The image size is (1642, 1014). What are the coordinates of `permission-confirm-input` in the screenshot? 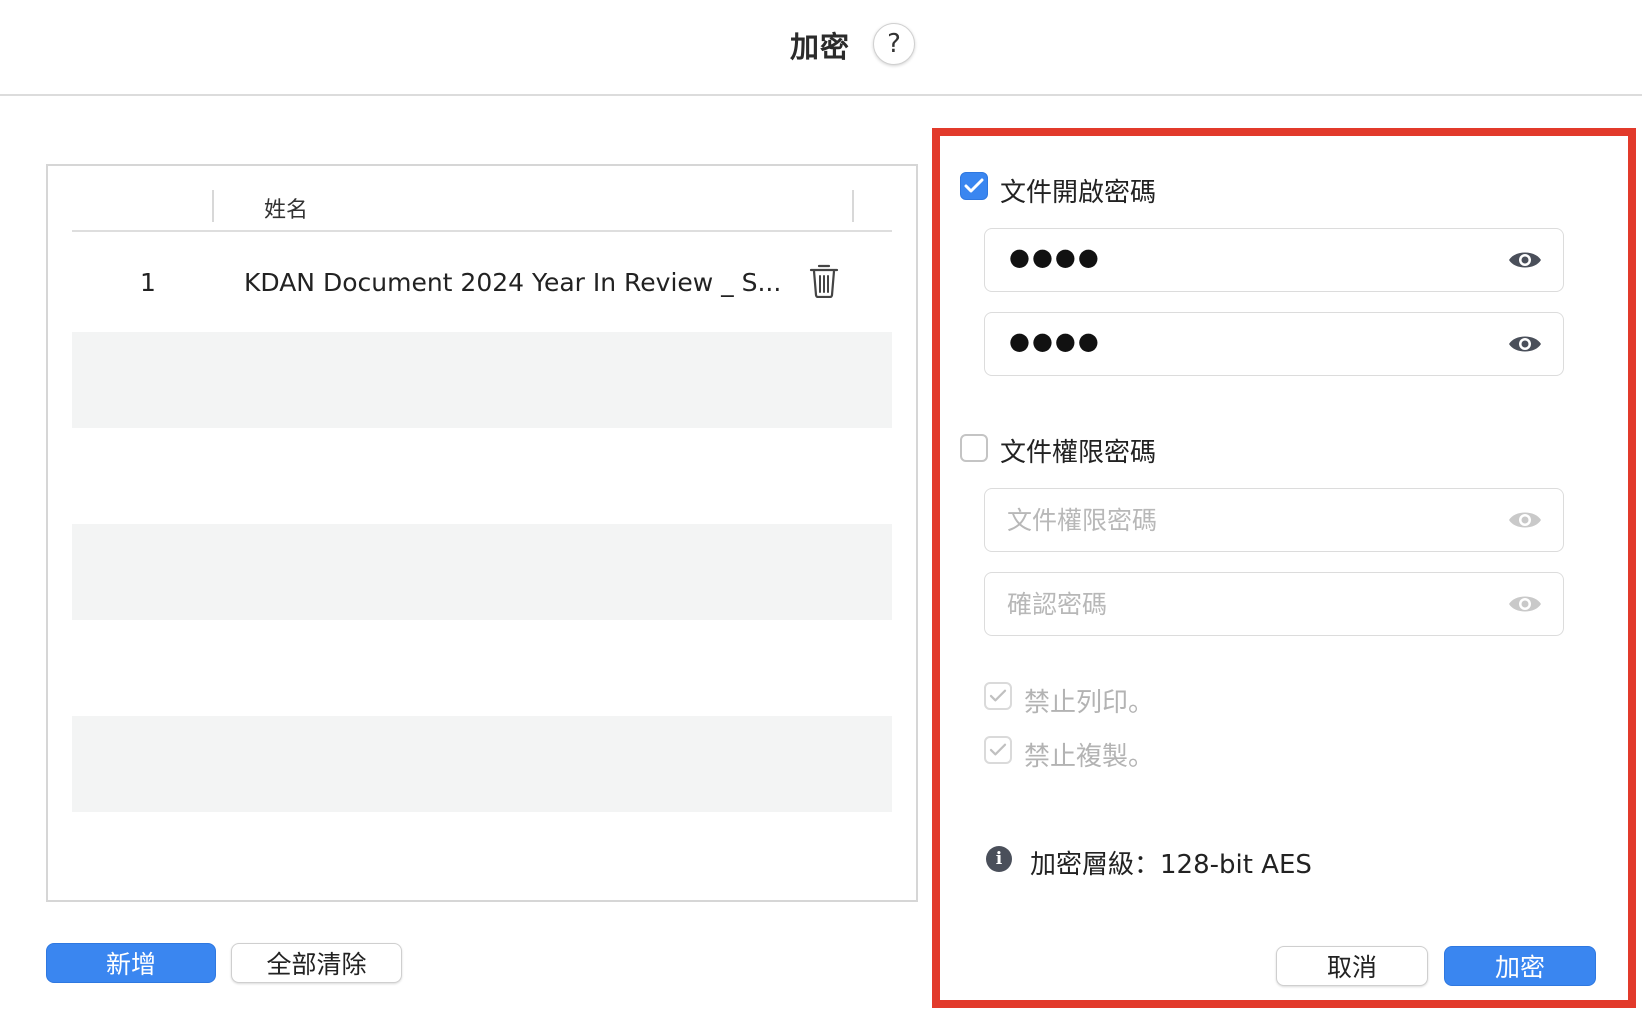 It's located at (1247, 604).